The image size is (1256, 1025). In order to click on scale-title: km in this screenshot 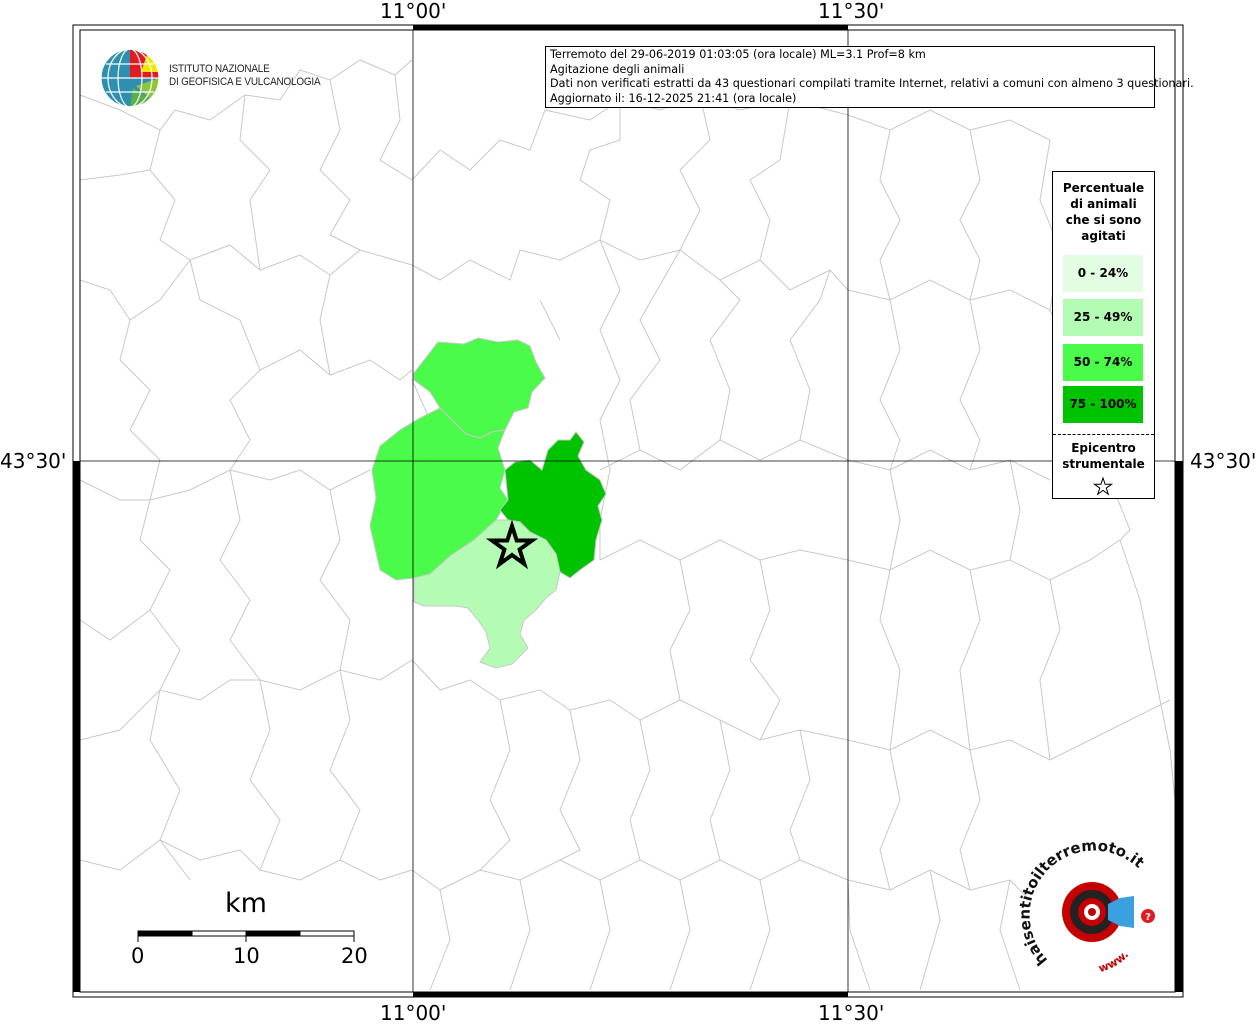, I will do `click(246, 903)`.